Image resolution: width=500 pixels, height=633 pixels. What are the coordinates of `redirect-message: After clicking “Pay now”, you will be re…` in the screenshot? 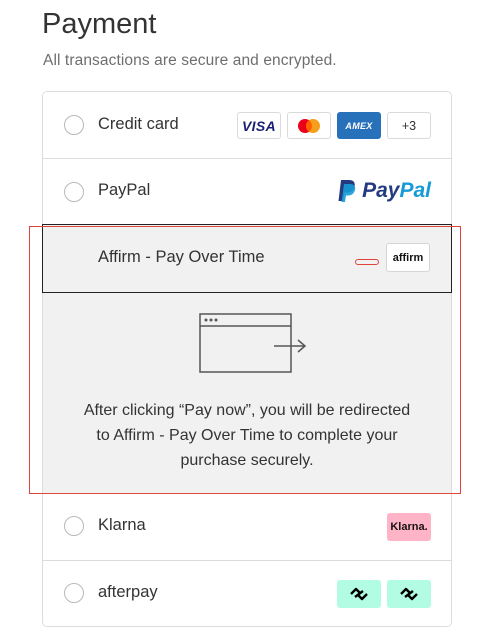 It's located at (247, 435).